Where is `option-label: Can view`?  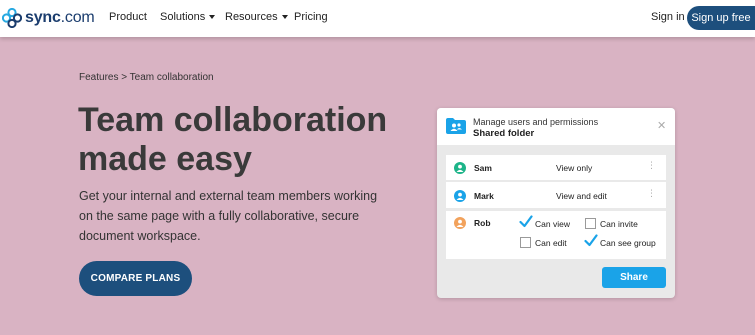 option-label: Can view is located at coordinates (552, 223).